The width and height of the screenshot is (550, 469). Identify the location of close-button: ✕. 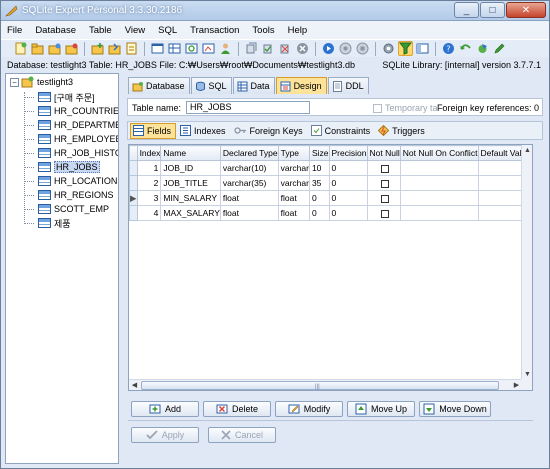
(526, 10).